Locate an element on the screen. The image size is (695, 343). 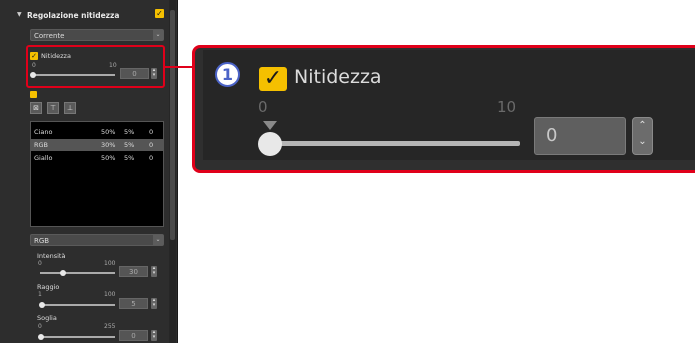
triangle-down-icon: ▼ is located at coordinates (19, 14).